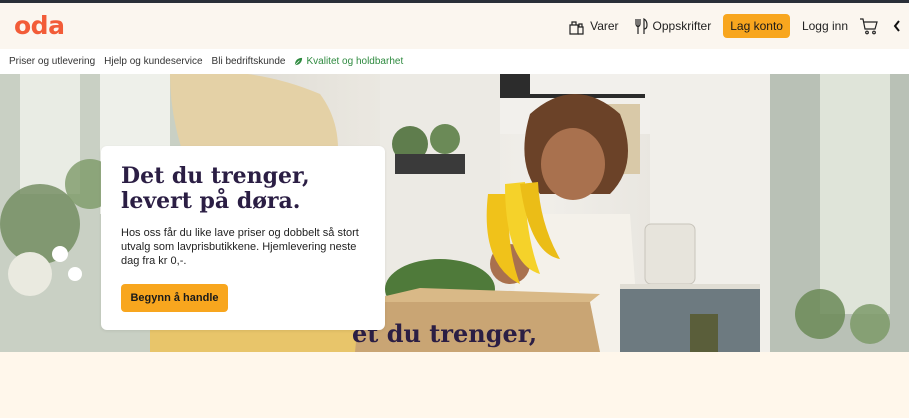 This screenshot has width=909, height=418. Describe the element at coordinates (215, 188) in the screenshot. I see `hero-title: Det du trenger, levert på døra.` at that location.